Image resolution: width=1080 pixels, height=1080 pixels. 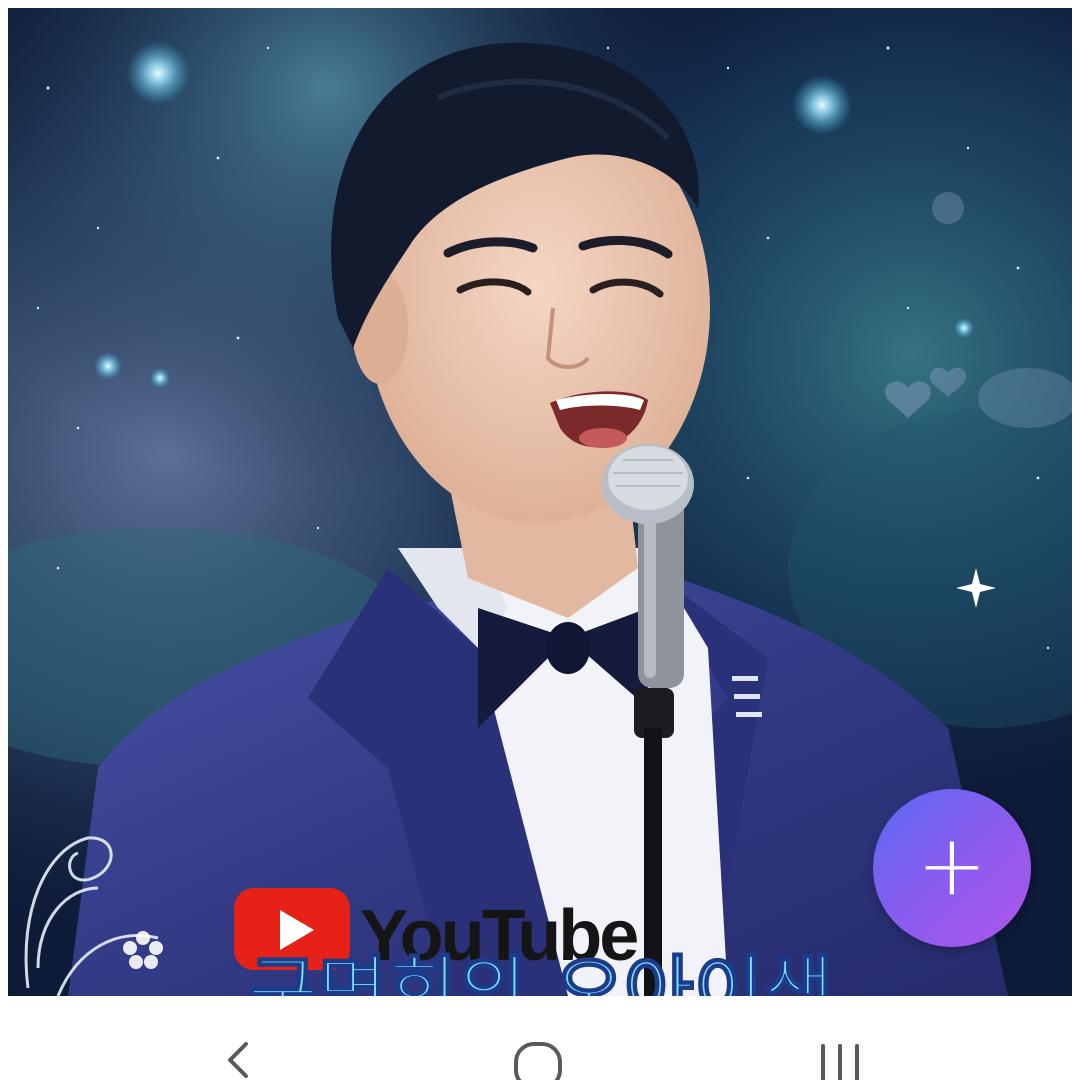 I want to click on system-navigation-bar, so click(x=540, y=1038).